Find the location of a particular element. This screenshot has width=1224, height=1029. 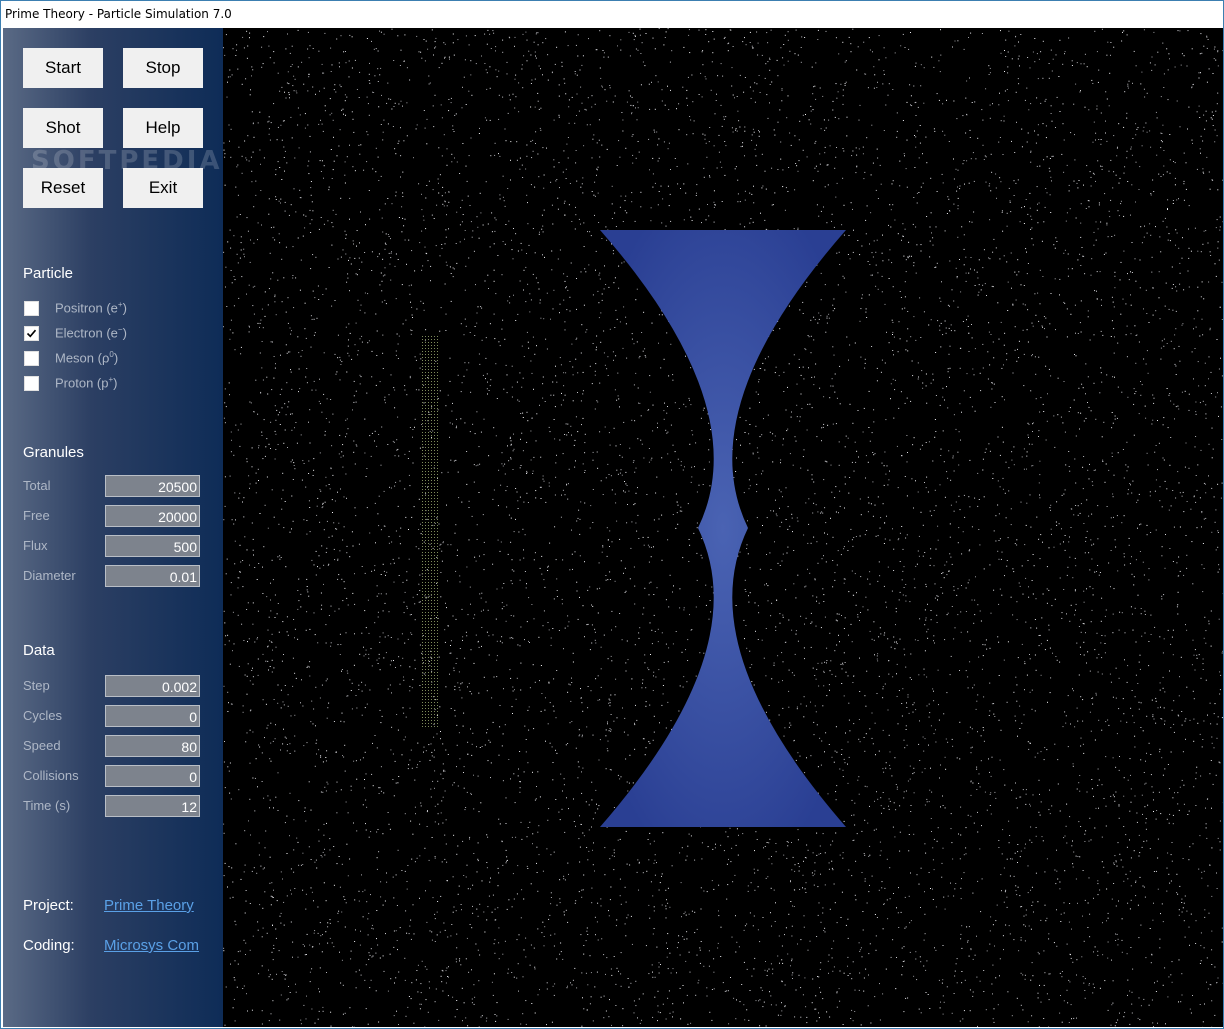

data-section-title: Data is located at coordinates (39, 650).